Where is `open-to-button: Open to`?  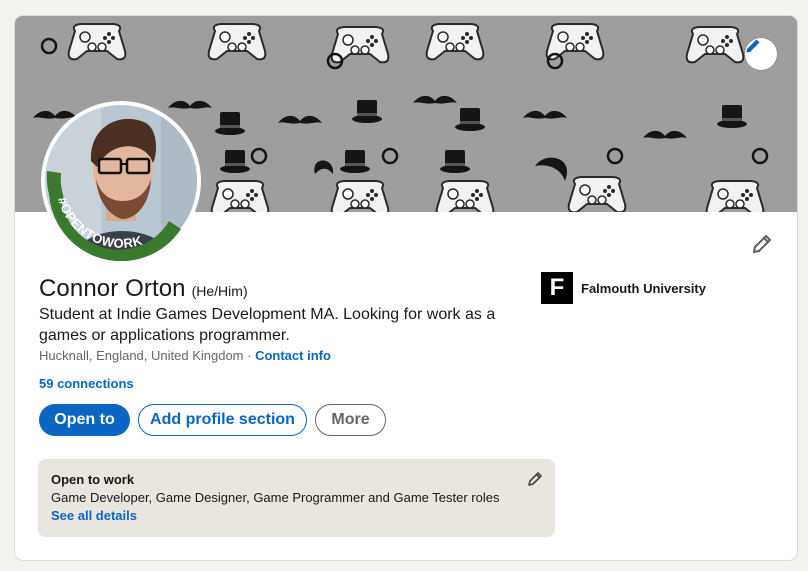
open-to-button: Open to is located at coordinates (84, 420).